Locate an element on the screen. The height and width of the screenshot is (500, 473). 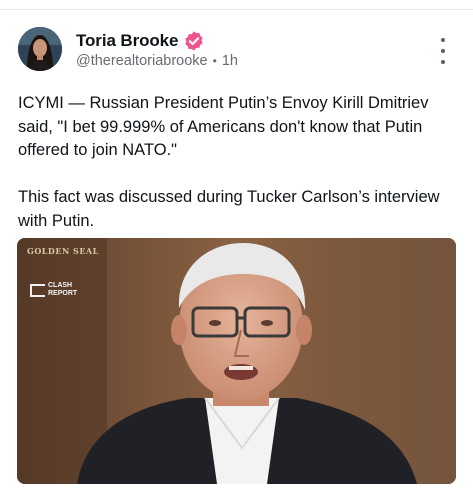
more-options-button is located at coordinates (443, 51).